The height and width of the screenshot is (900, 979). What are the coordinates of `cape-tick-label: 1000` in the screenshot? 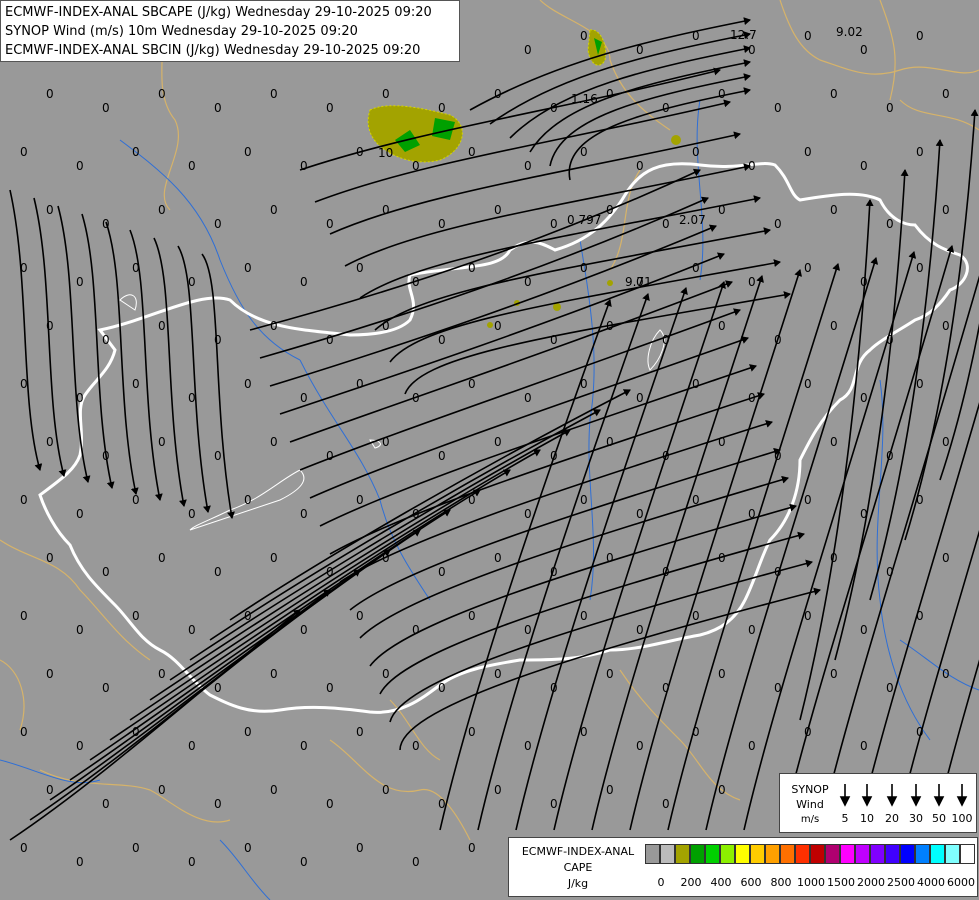 It's located at (811, 882).